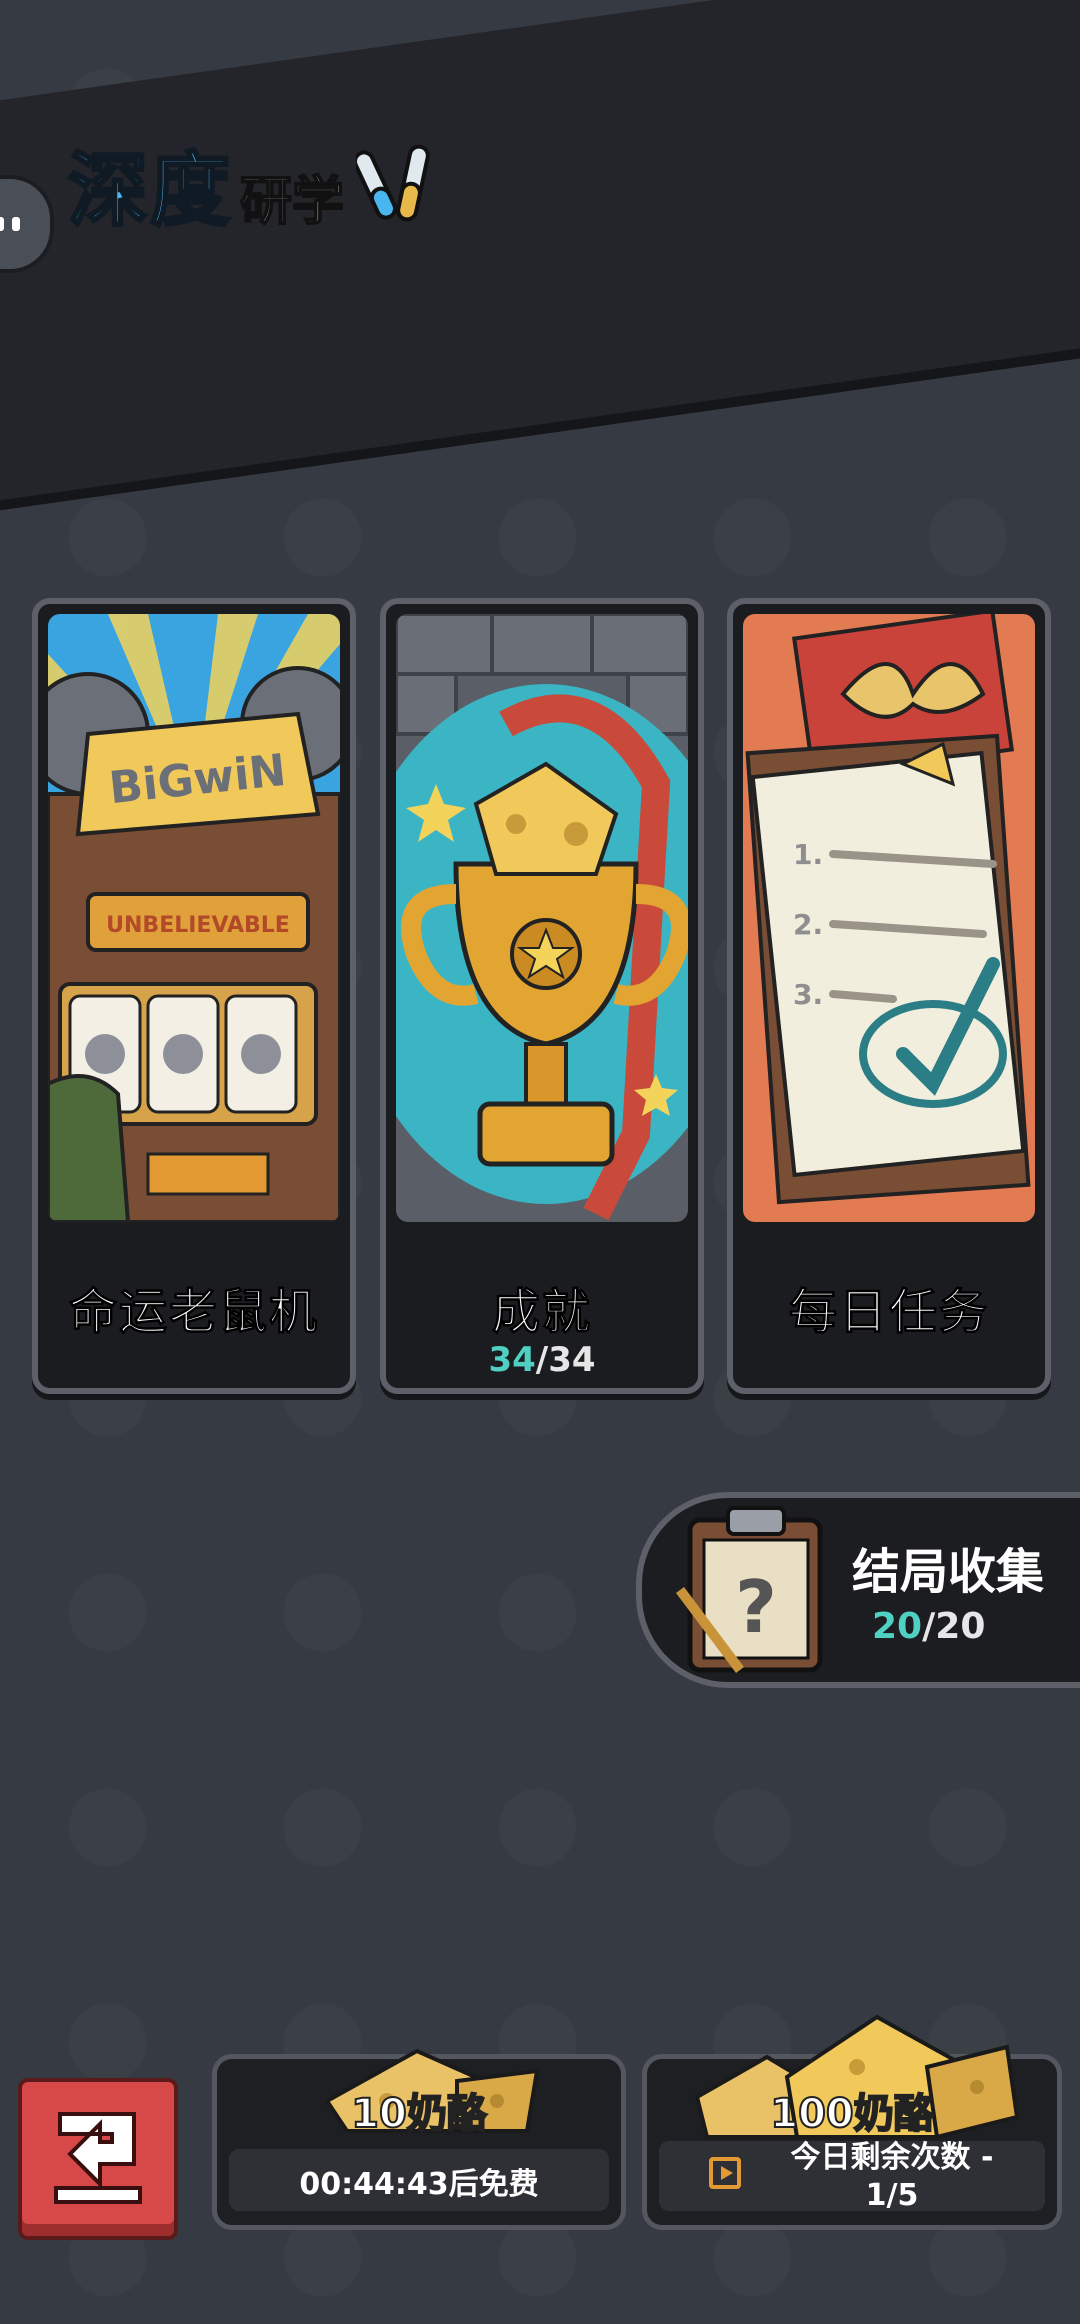  What do you see at coordinates (419, 2184) in the screenshot?
I see `pack-10-timer: 00:44:43后免费` at bounding box center [419, 2184].